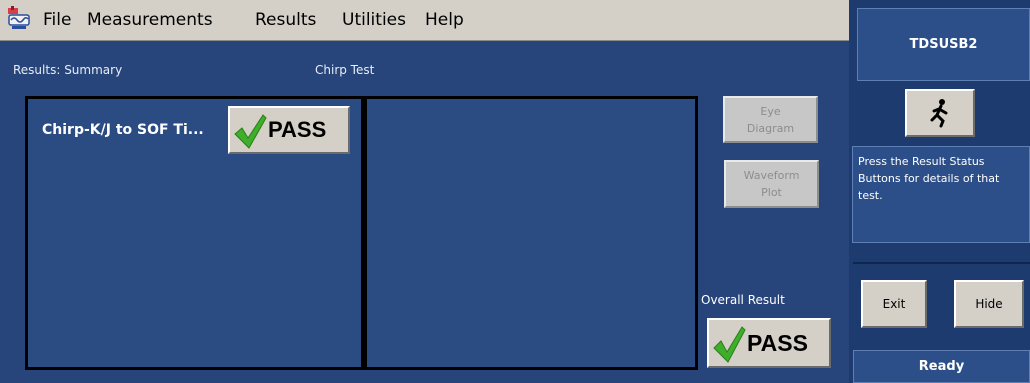 The width and height of the screenshot is (1030, 383). I want to click on menu-measurements: Measurements, so click(150, 20).